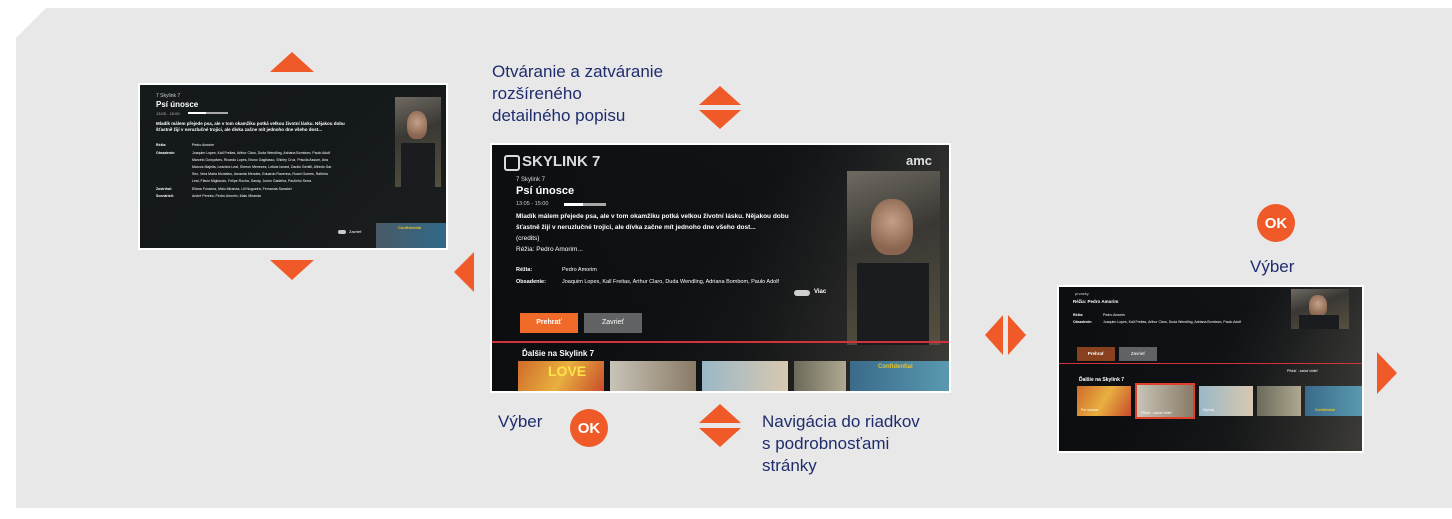  What do you see at coordinates (561, 376) in the screenshot?
I see `thumbnail: LOVE` at bounding box center [561, 376].